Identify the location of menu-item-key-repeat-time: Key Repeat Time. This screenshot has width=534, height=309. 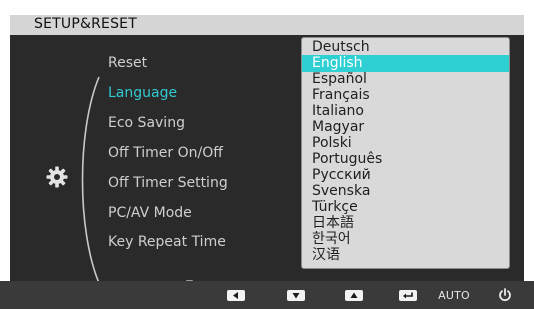
(167, 242).